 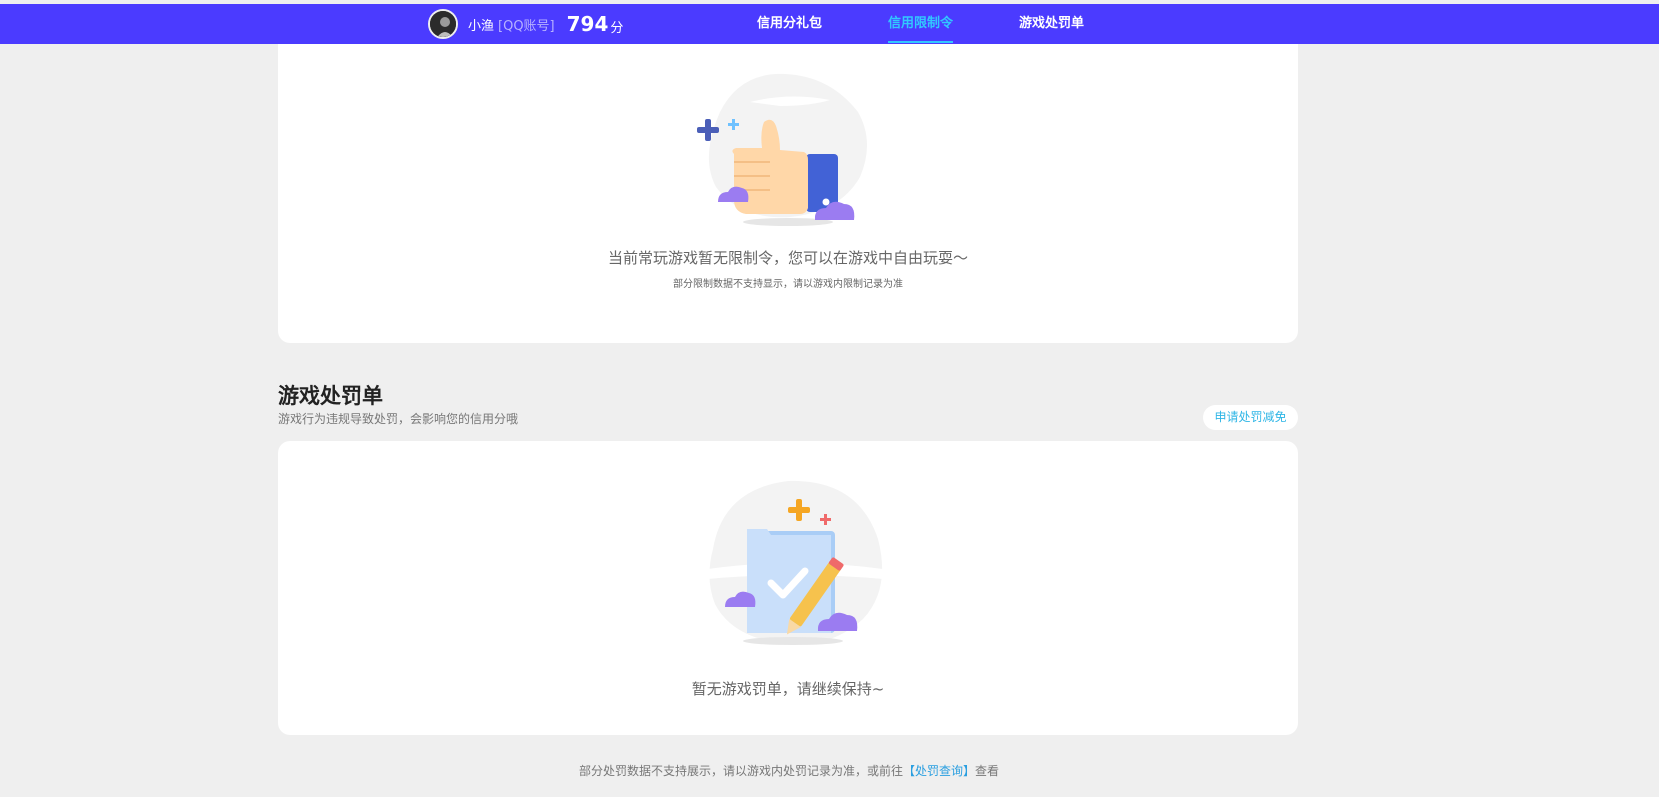 What do you see at coordinates (481, 26) in the screenshot?
I see `username: 小渔` at bounding box center [481, 26].